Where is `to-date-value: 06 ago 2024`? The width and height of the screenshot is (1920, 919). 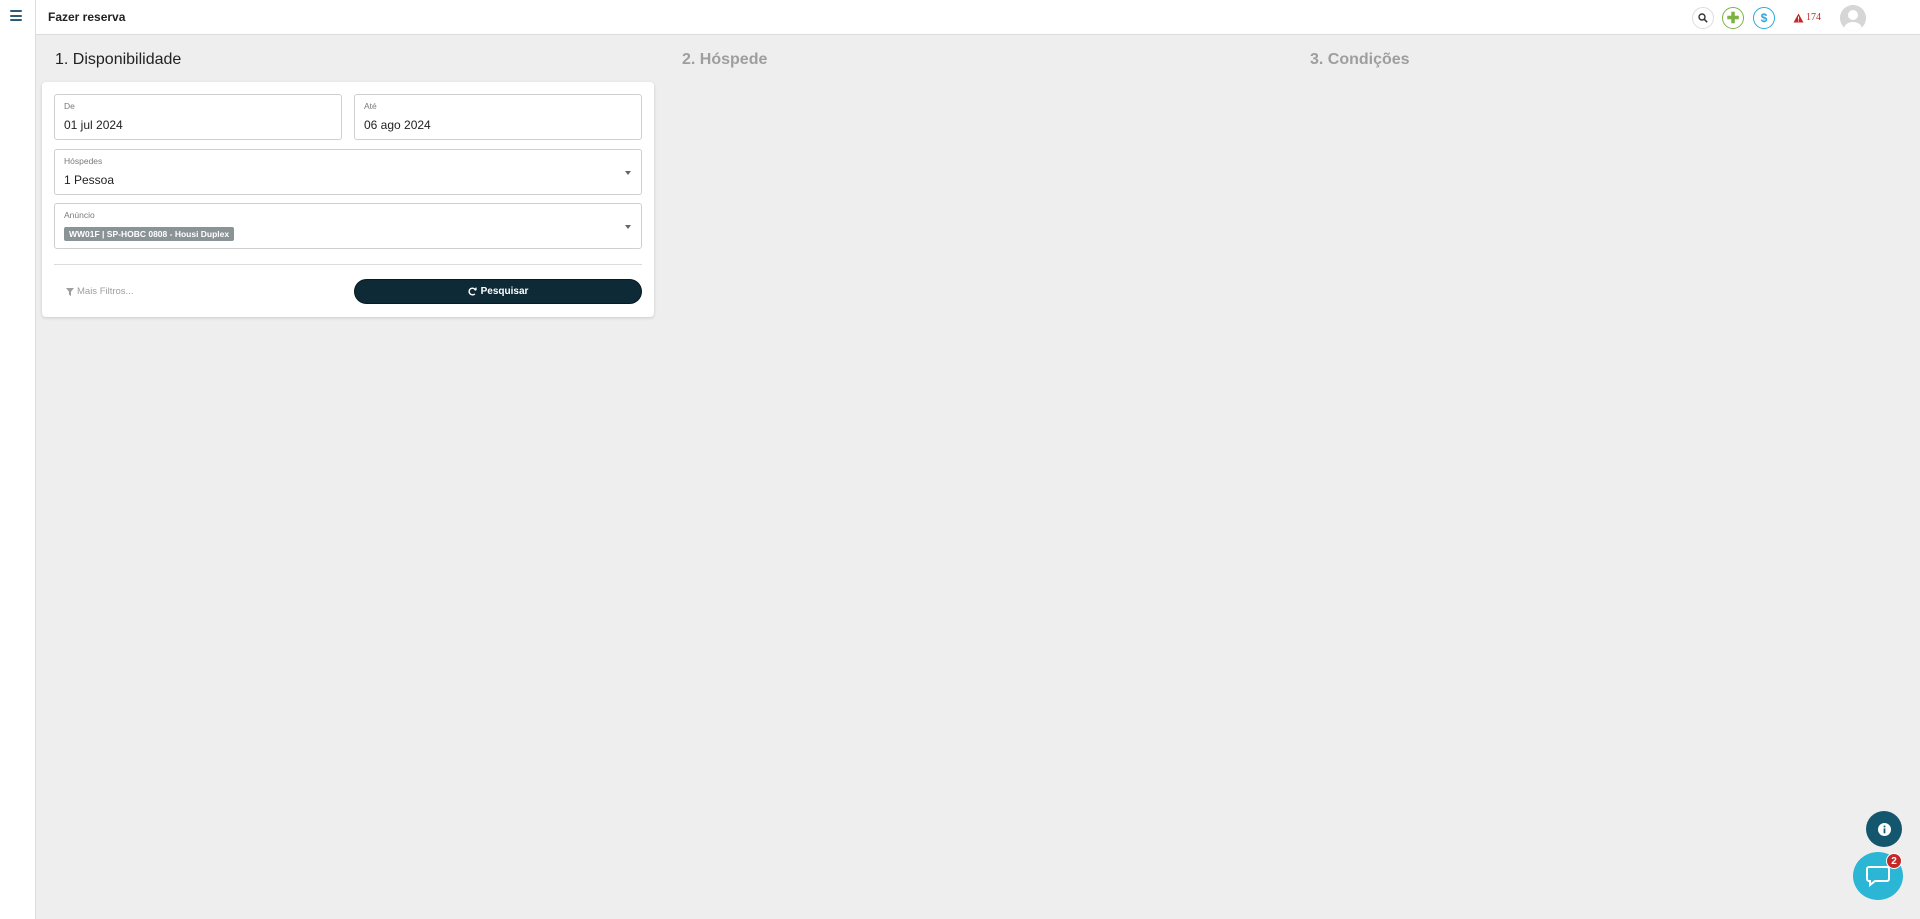
to-date-value: 06 ago 2024 is located at coordinates (397, 125).